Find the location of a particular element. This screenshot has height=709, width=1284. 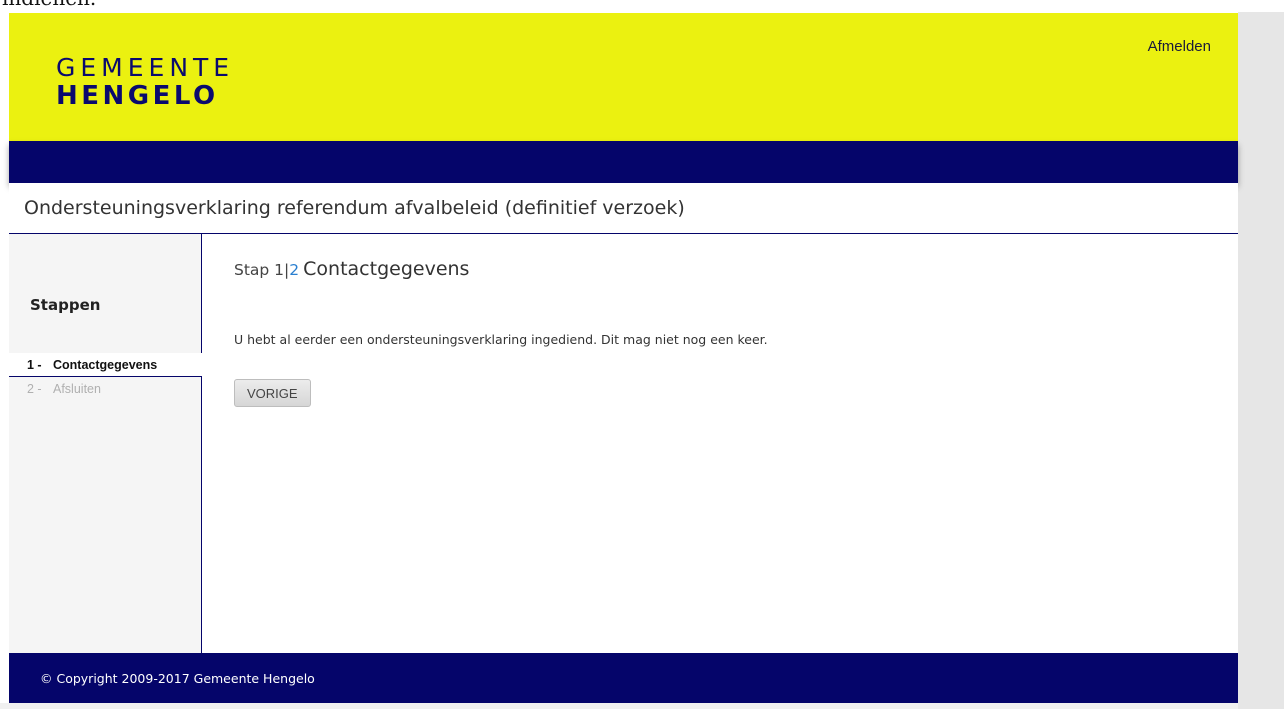

step-number: 2 - is located at coordinates (34, 389).